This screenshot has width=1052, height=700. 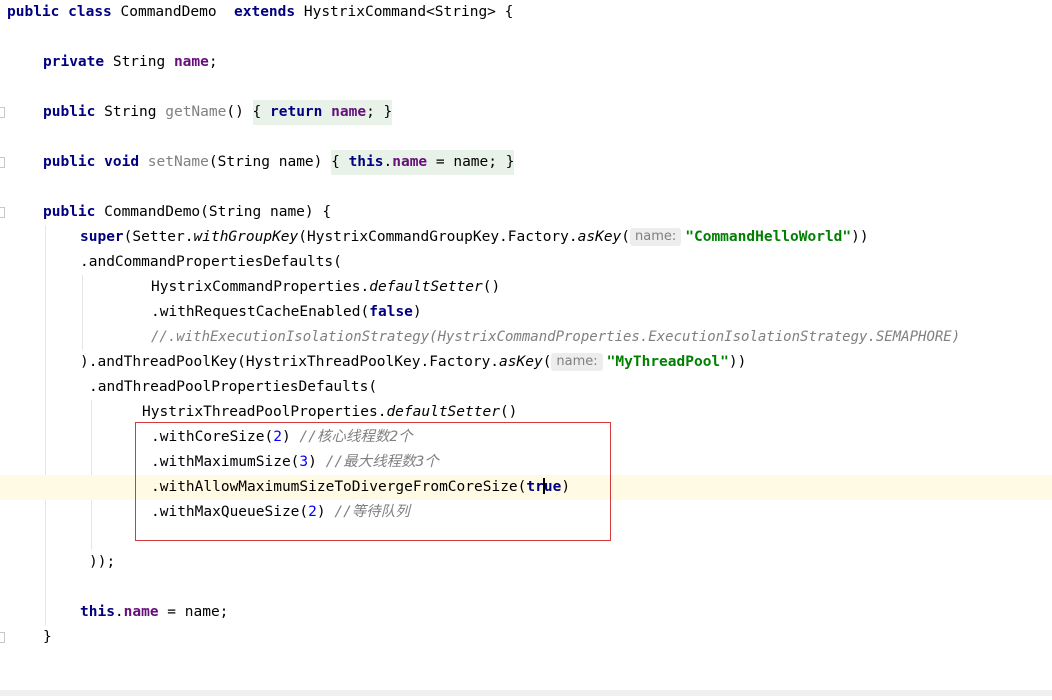 I want to click on field-type: String, so click(x=139, y=62).